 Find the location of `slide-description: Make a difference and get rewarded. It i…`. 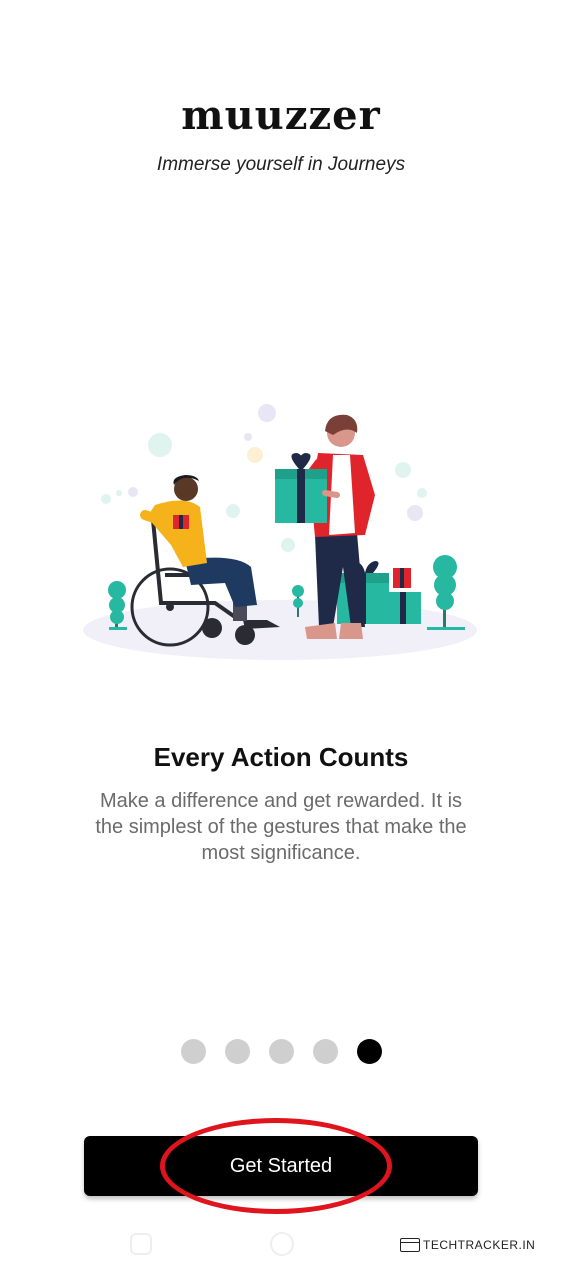

slide-description: Make a difference and get rewarded. It i… is located at coordinates (281, 827).